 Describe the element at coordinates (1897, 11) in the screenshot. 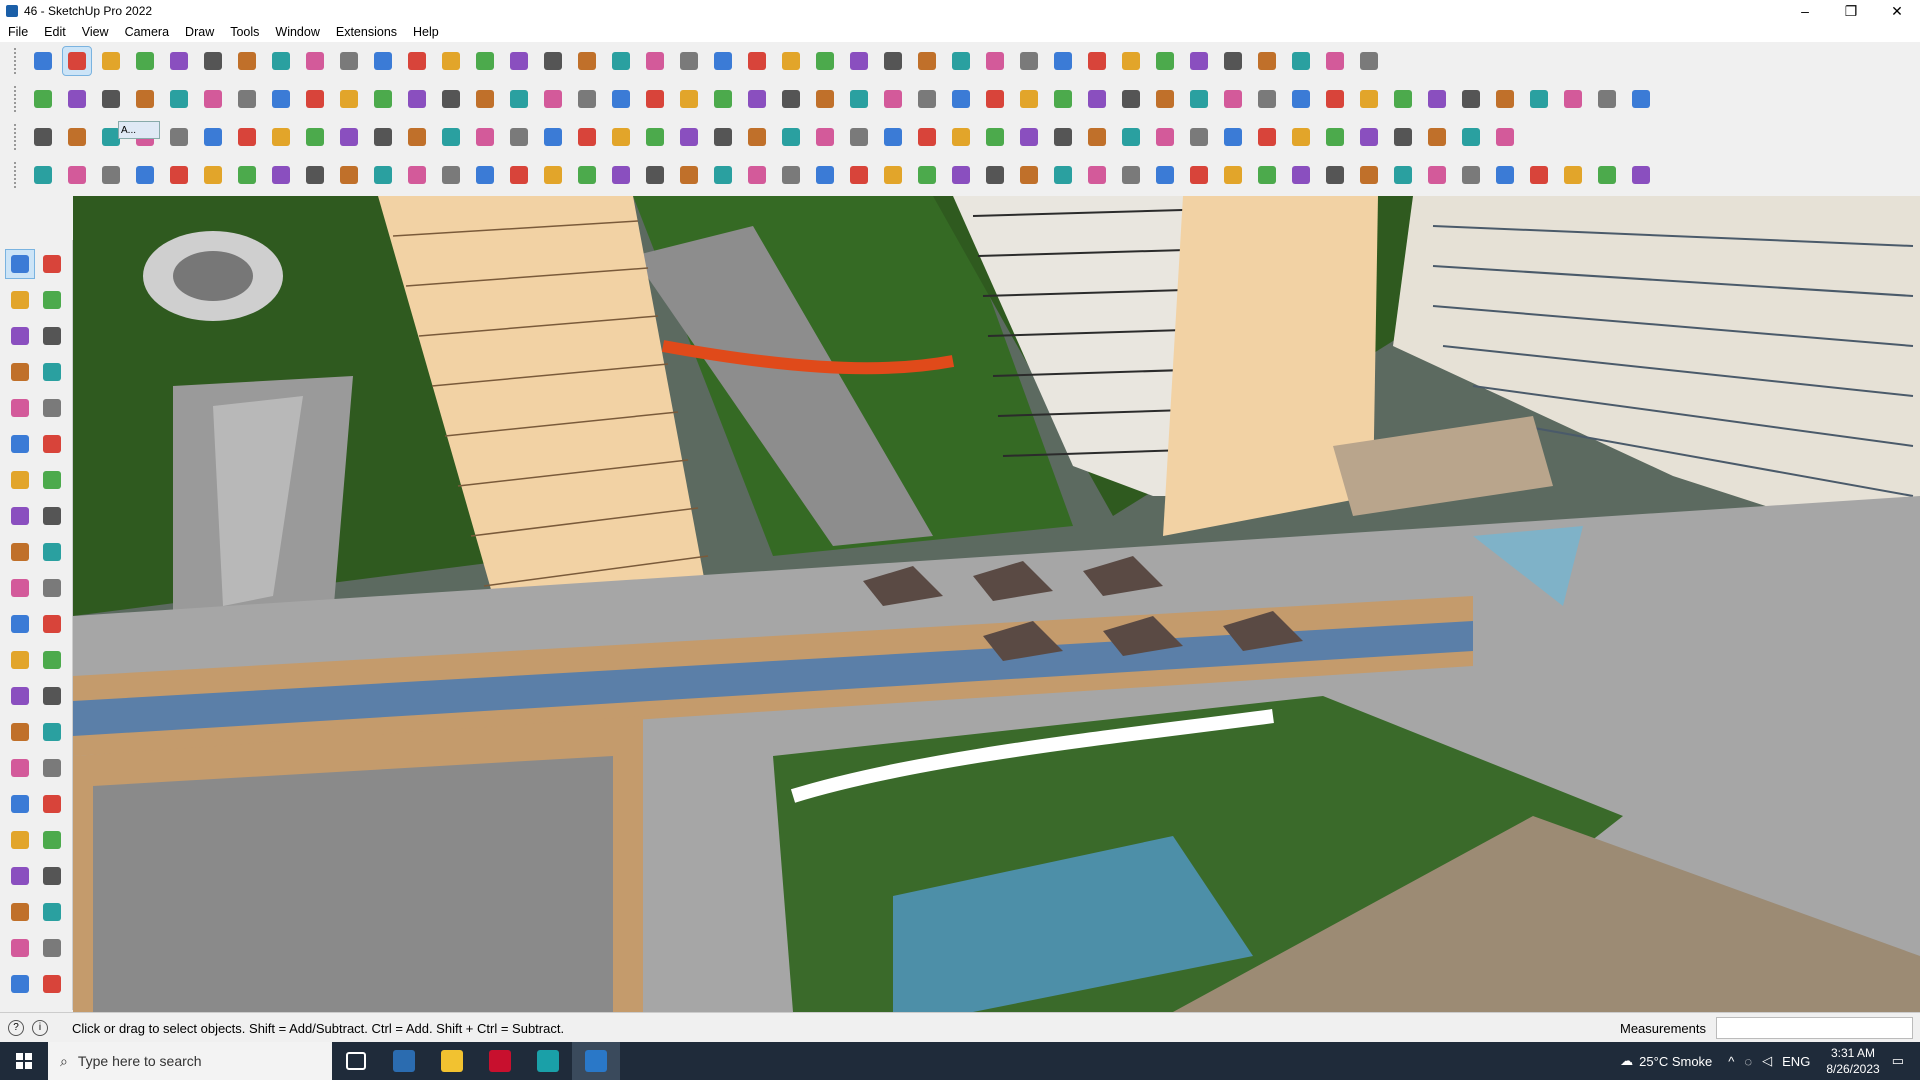

I see `close-button: ✕` at that location.